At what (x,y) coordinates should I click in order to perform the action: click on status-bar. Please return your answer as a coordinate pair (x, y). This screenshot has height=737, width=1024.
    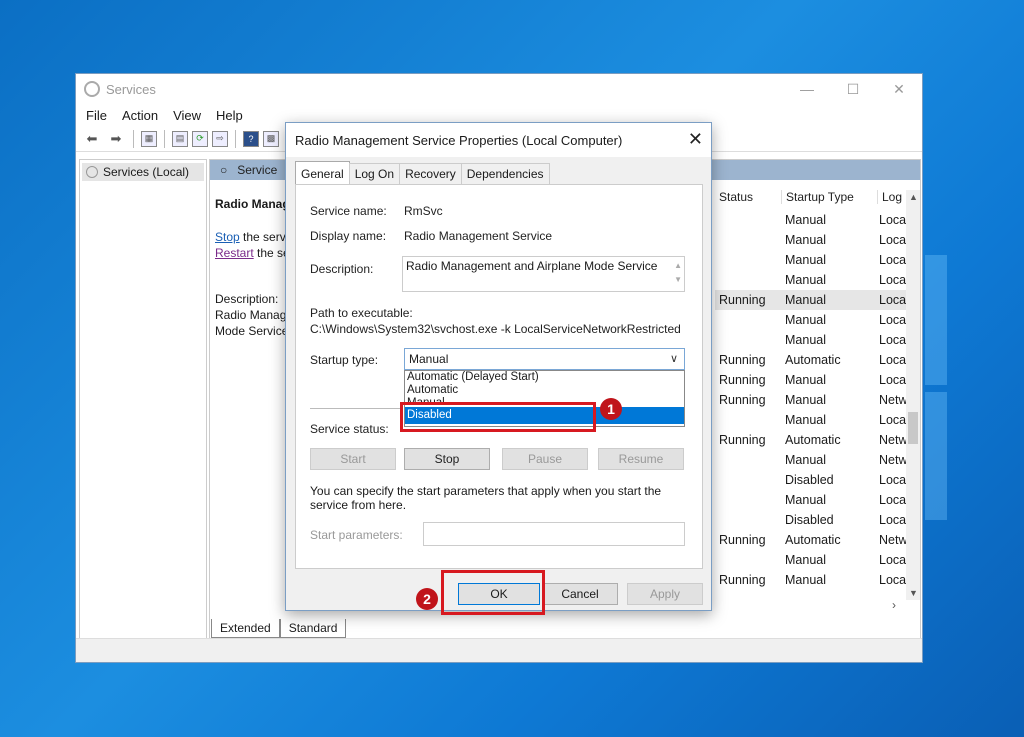
    Looking at the image, I should click on (499, 650).